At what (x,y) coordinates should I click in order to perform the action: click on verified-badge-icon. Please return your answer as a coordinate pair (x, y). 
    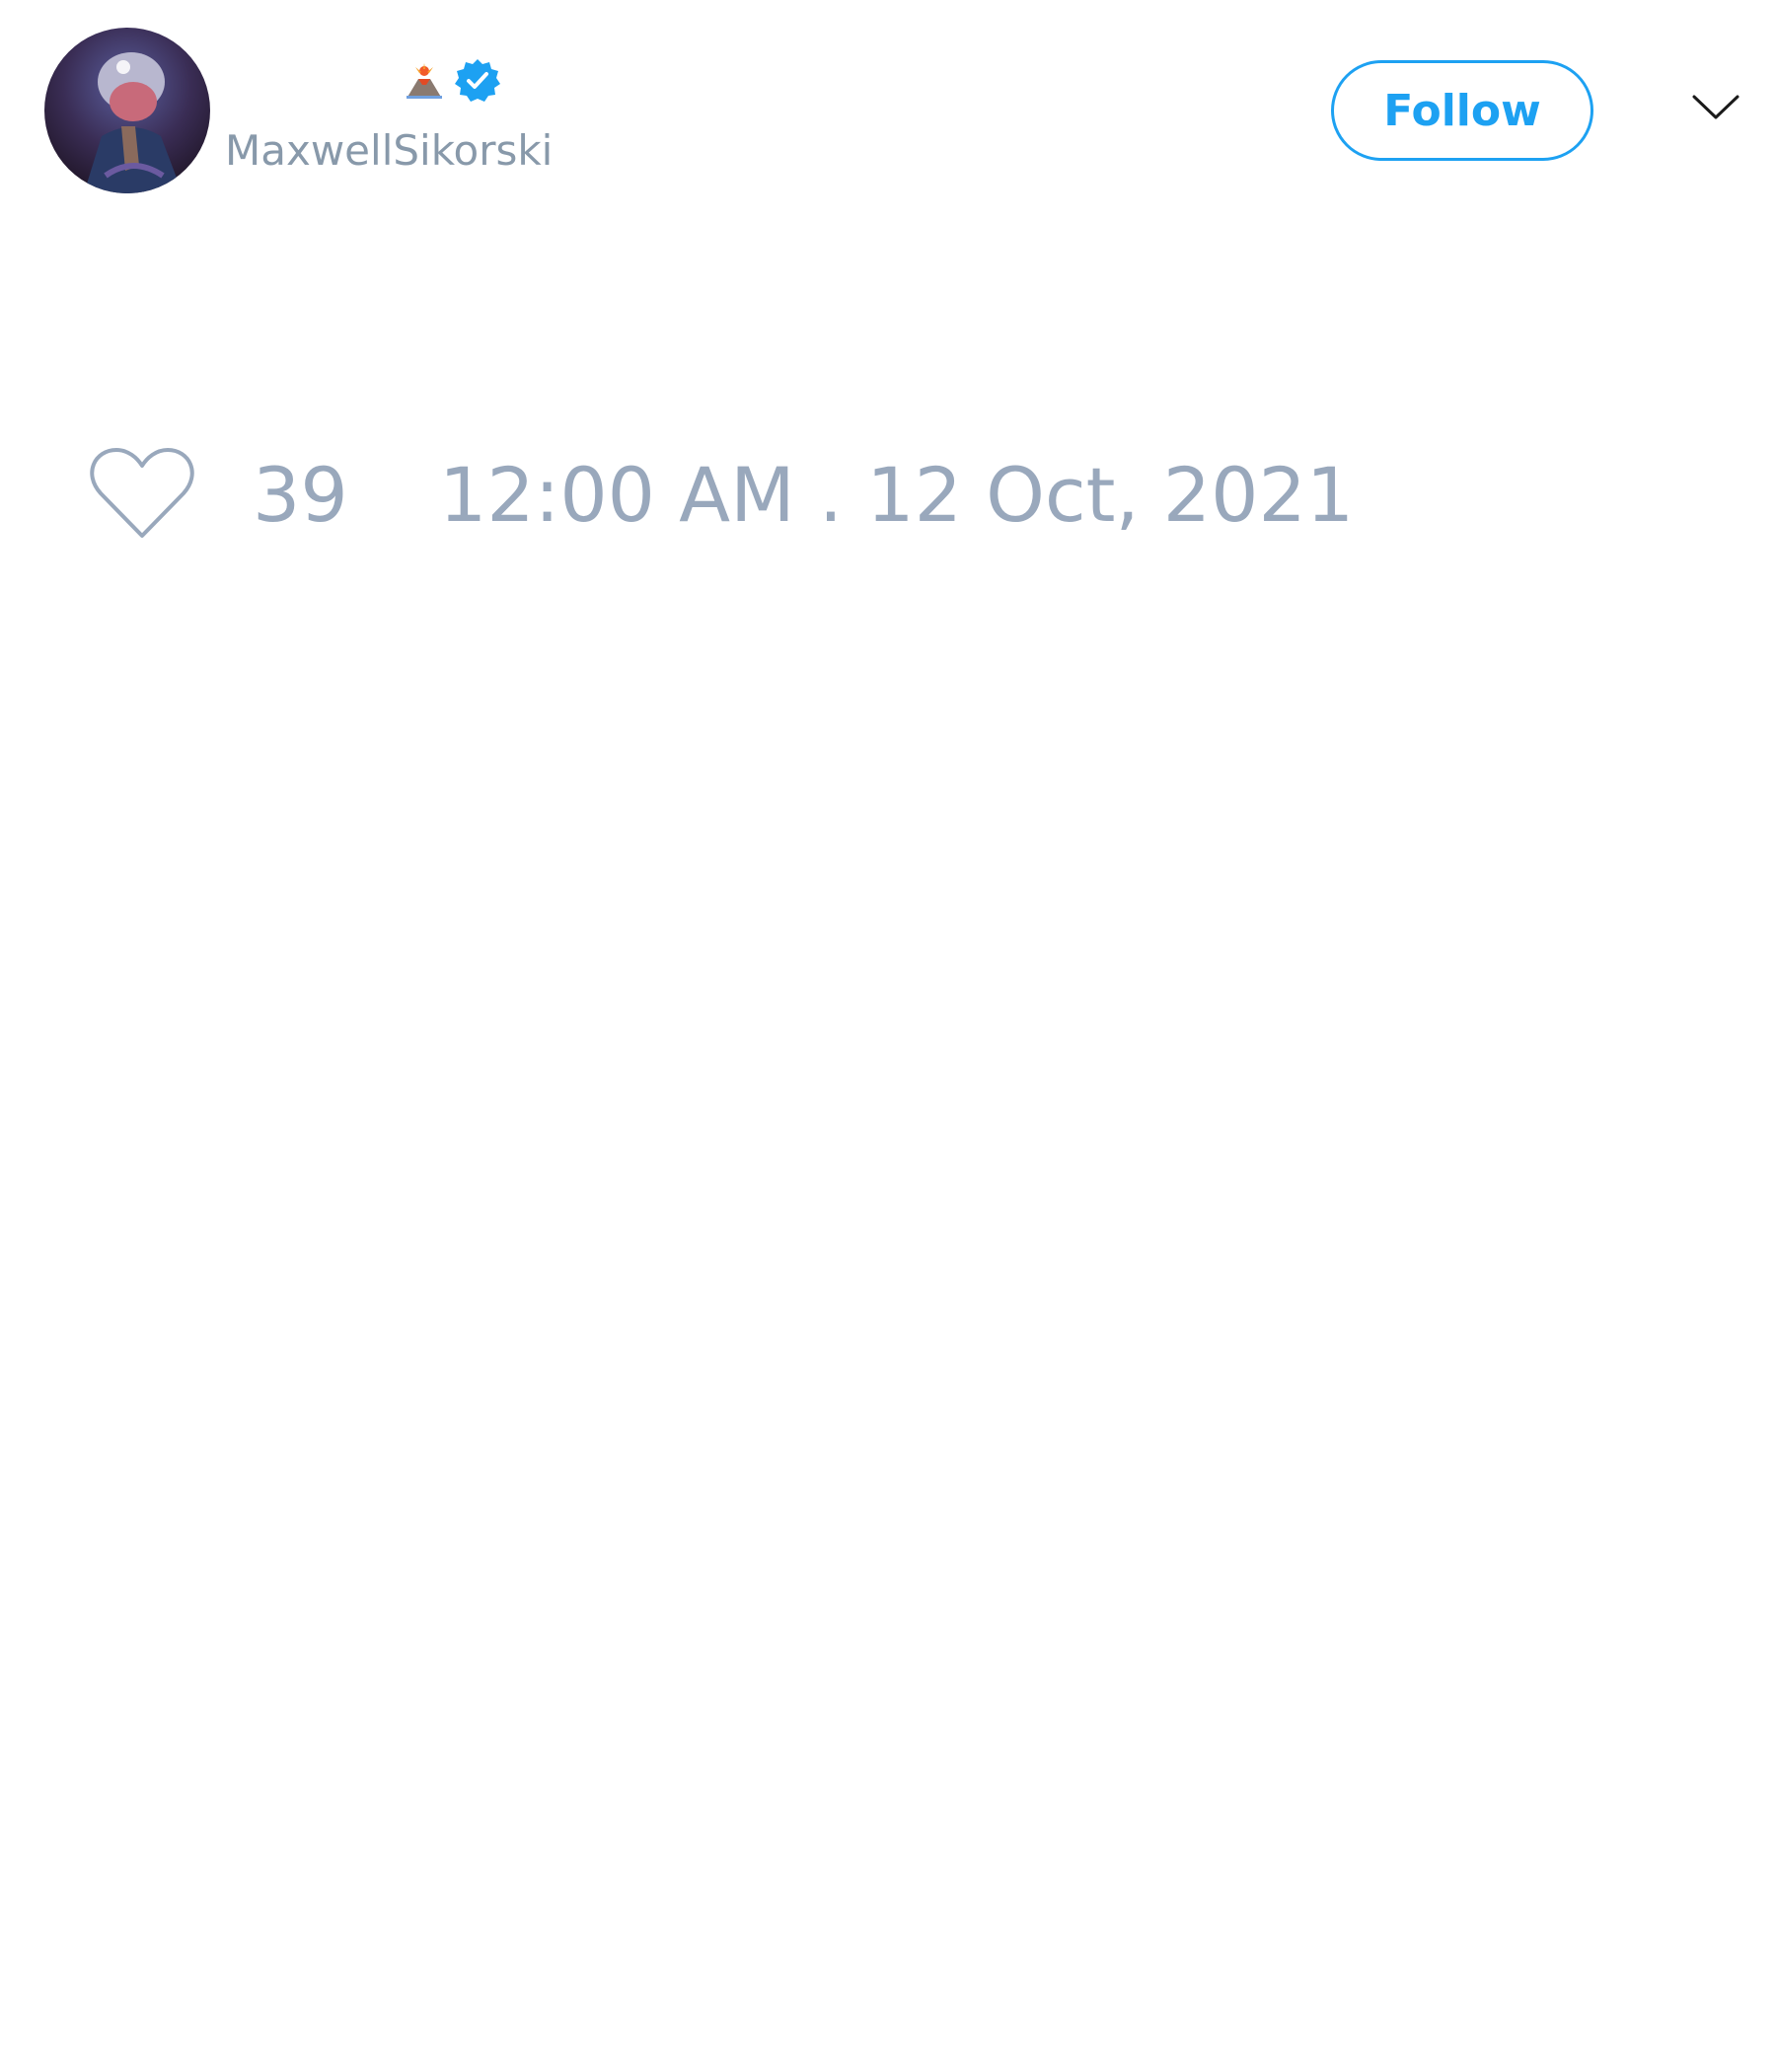
    Looking at the image, I should click on (478, 81).